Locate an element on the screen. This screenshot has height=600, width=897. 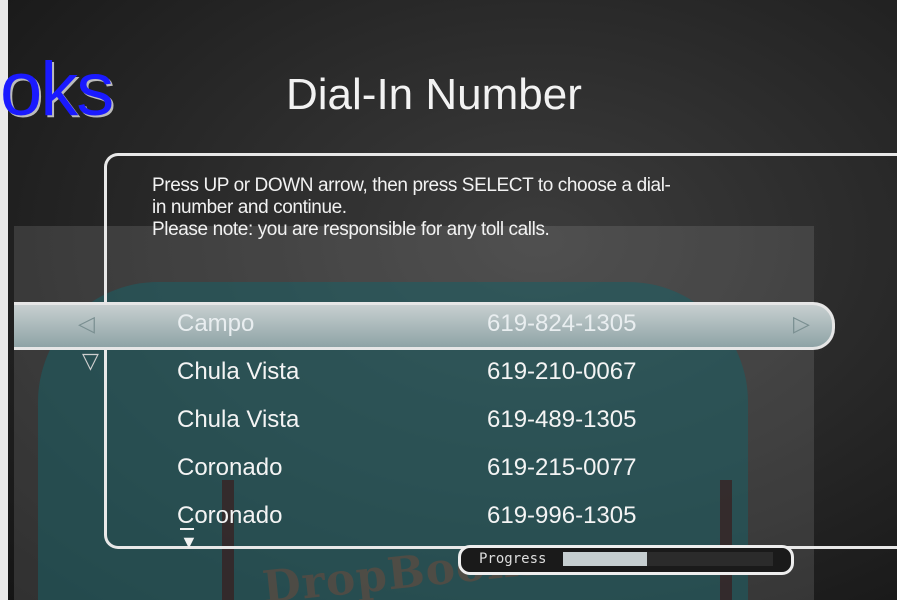
list-item: Coronado 619-996-1305 is located at coordinates (448, 516).